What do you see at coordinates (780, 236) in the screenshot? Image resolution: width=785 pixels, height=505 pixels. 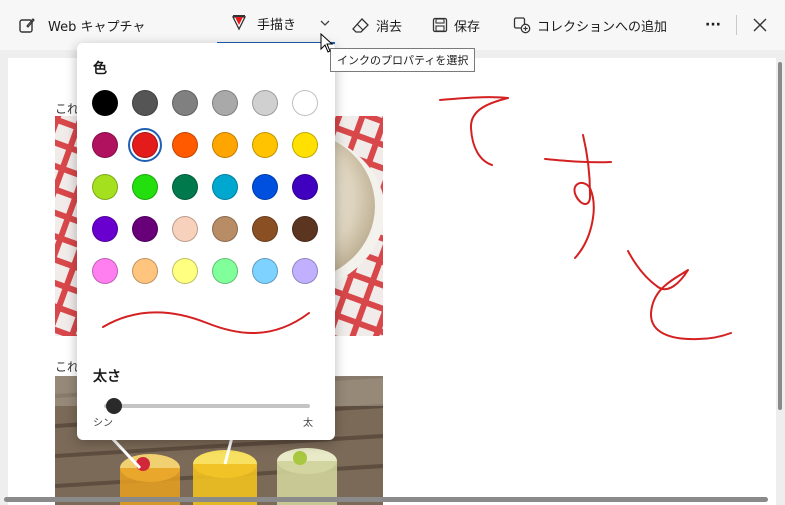 I see `vertical-scrollbar` at bounding box center [780, 236].